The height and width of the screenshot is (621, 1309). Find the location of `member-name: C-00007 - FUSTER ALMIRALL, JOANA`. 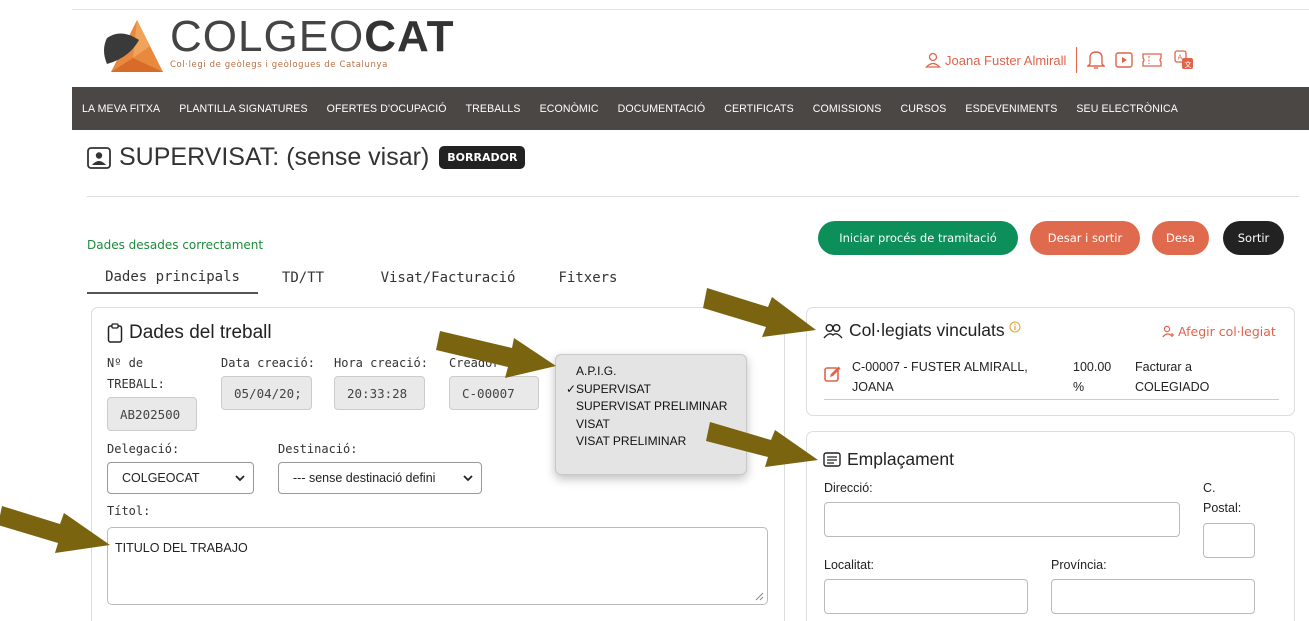

member-name: C-00007 - FUSTER ALMIRALL, JOANA is located at coordinates (940, 377).